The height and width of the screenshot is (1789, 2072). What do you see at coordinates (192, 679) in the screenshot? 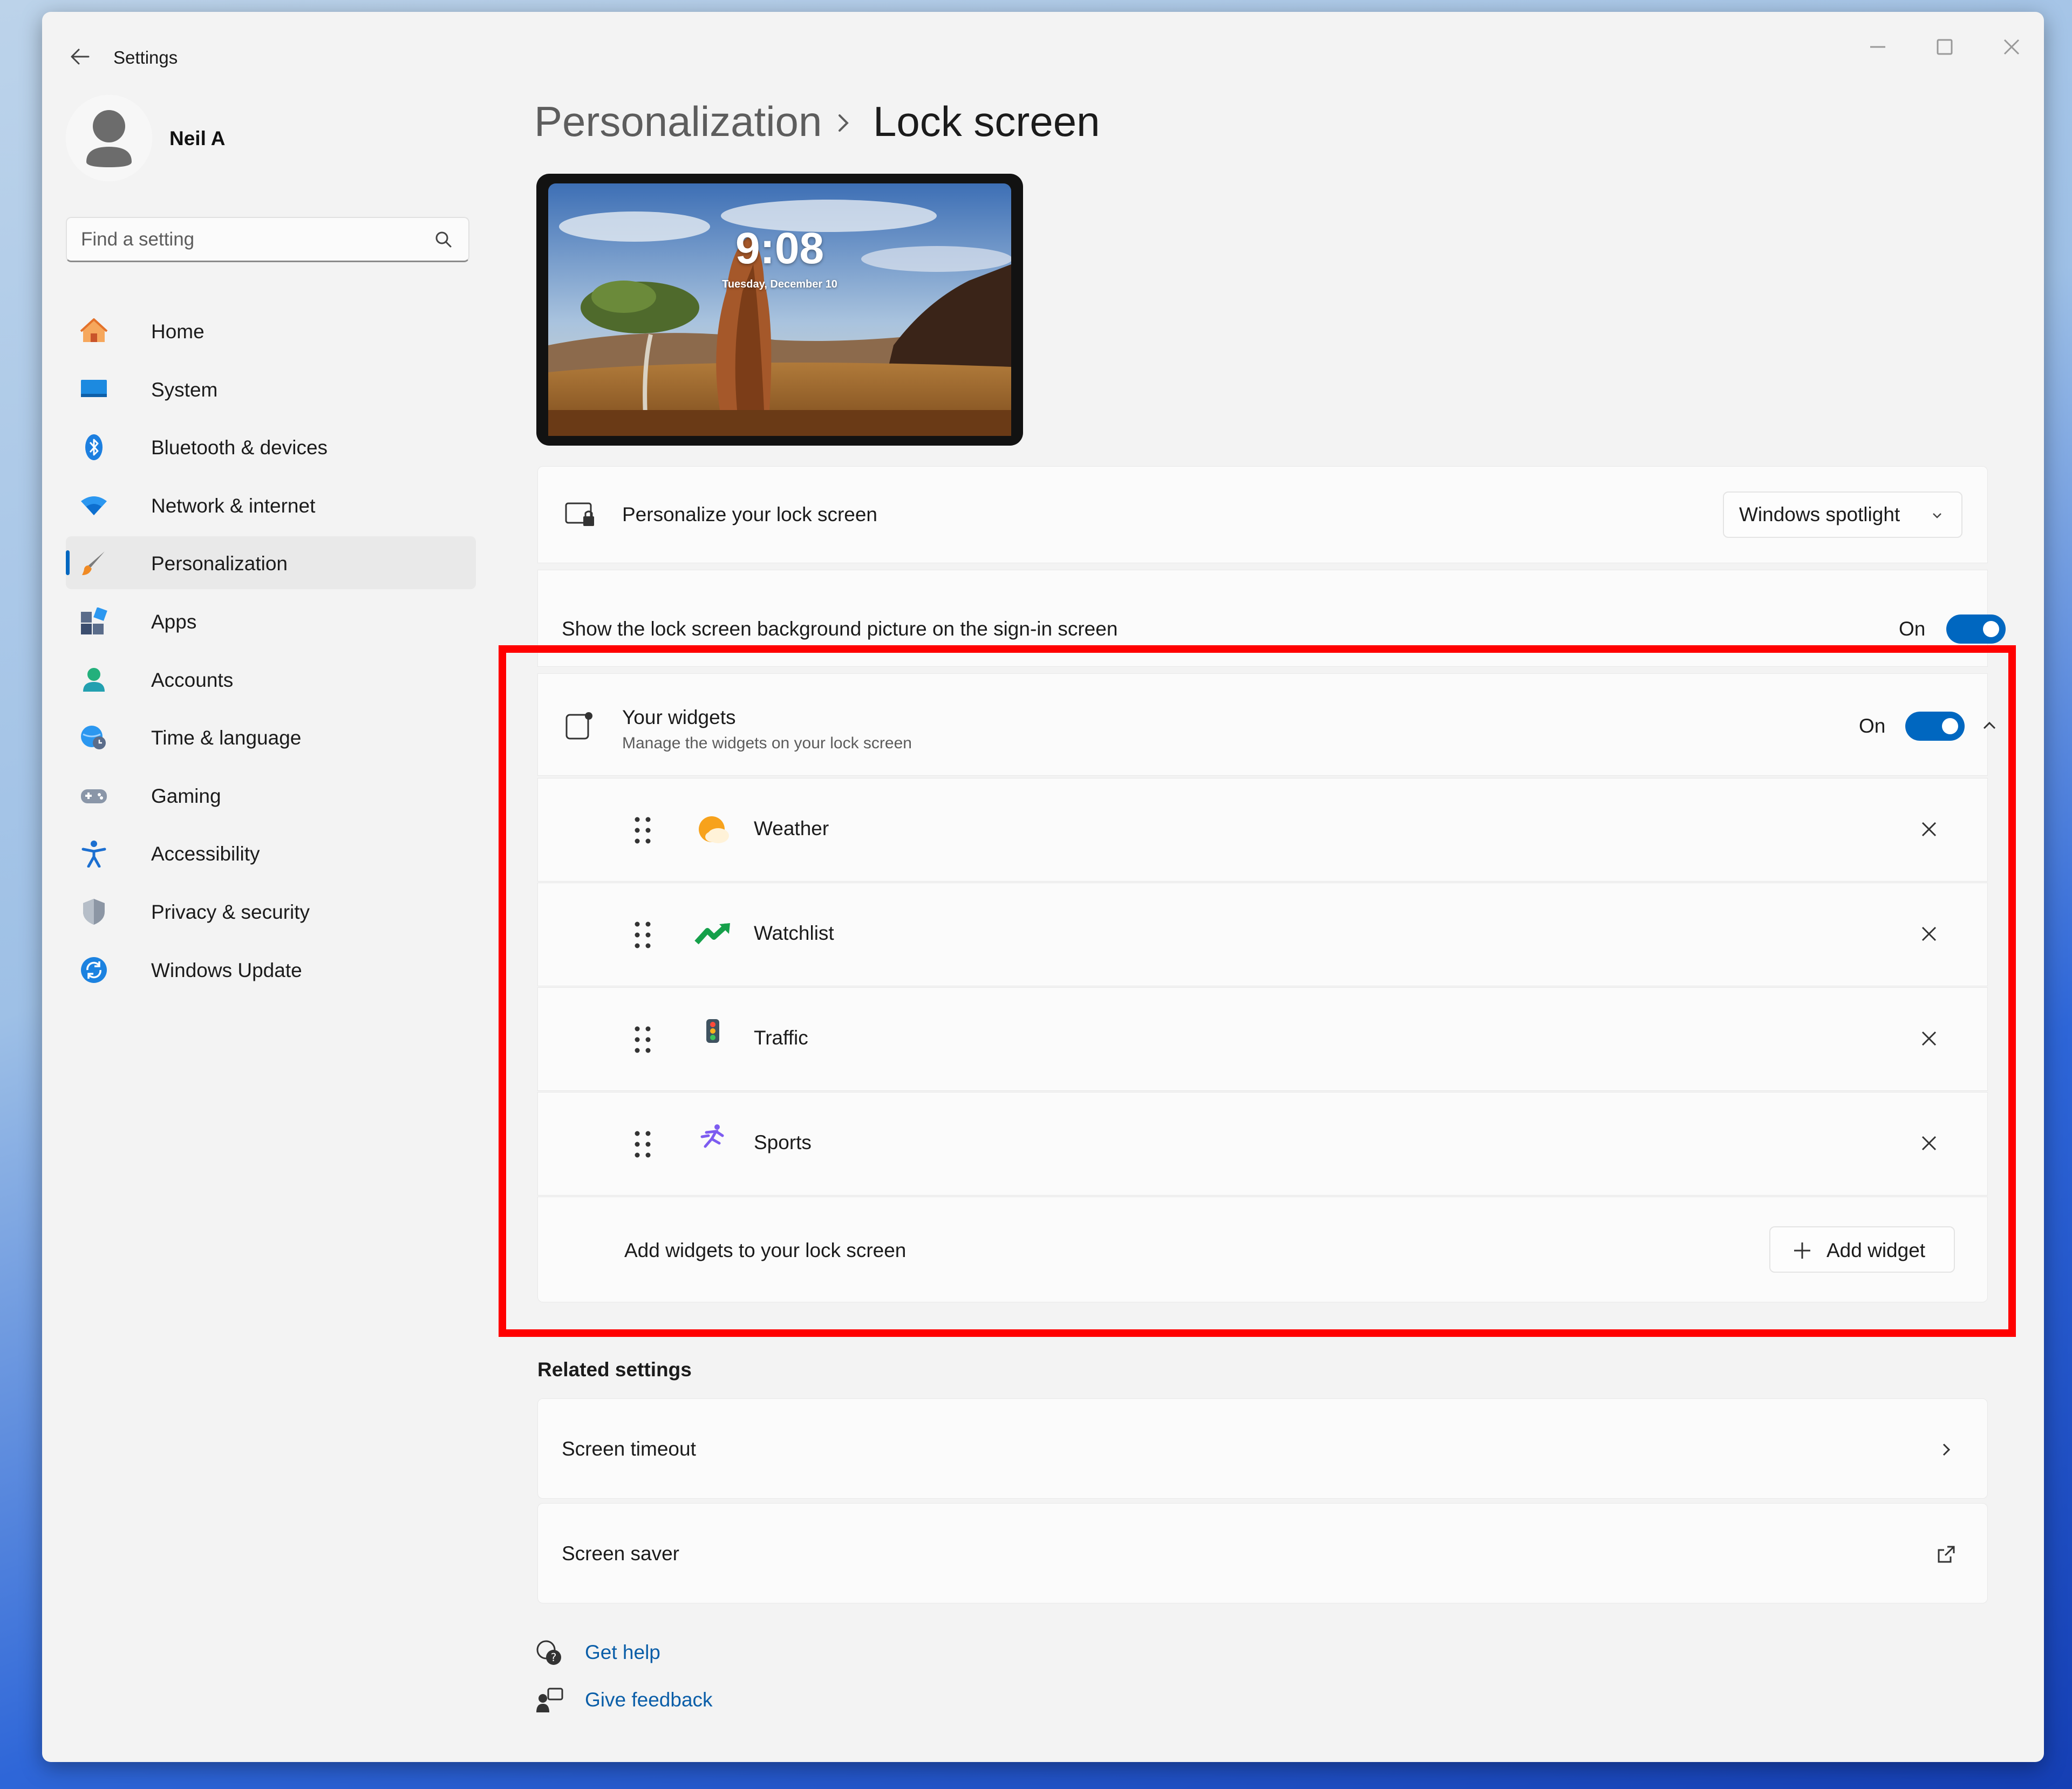
I see `sidebar-item-label: Accounts` at bounding box center [192, 679].